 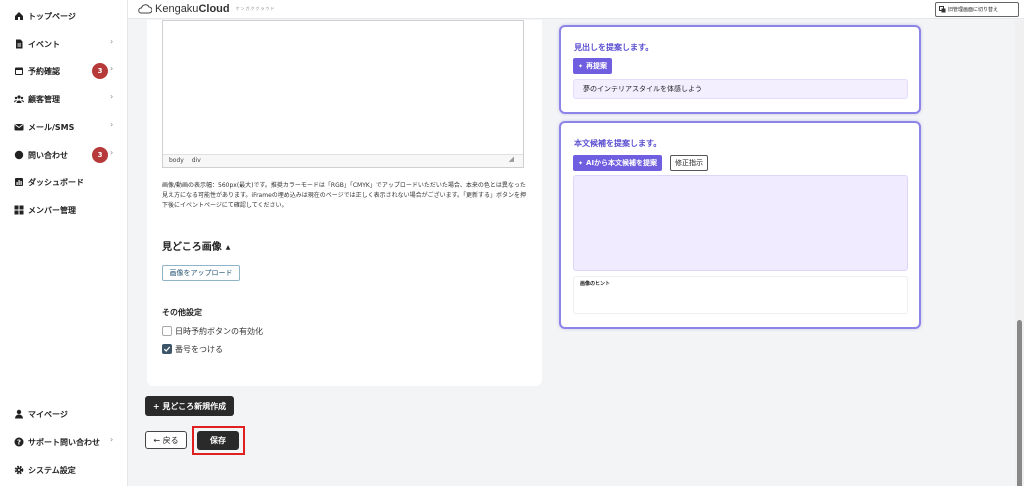 I want to click on sidebar-item-inquiries: 問い合わせ 3 ›, so click(x=64, y=155).